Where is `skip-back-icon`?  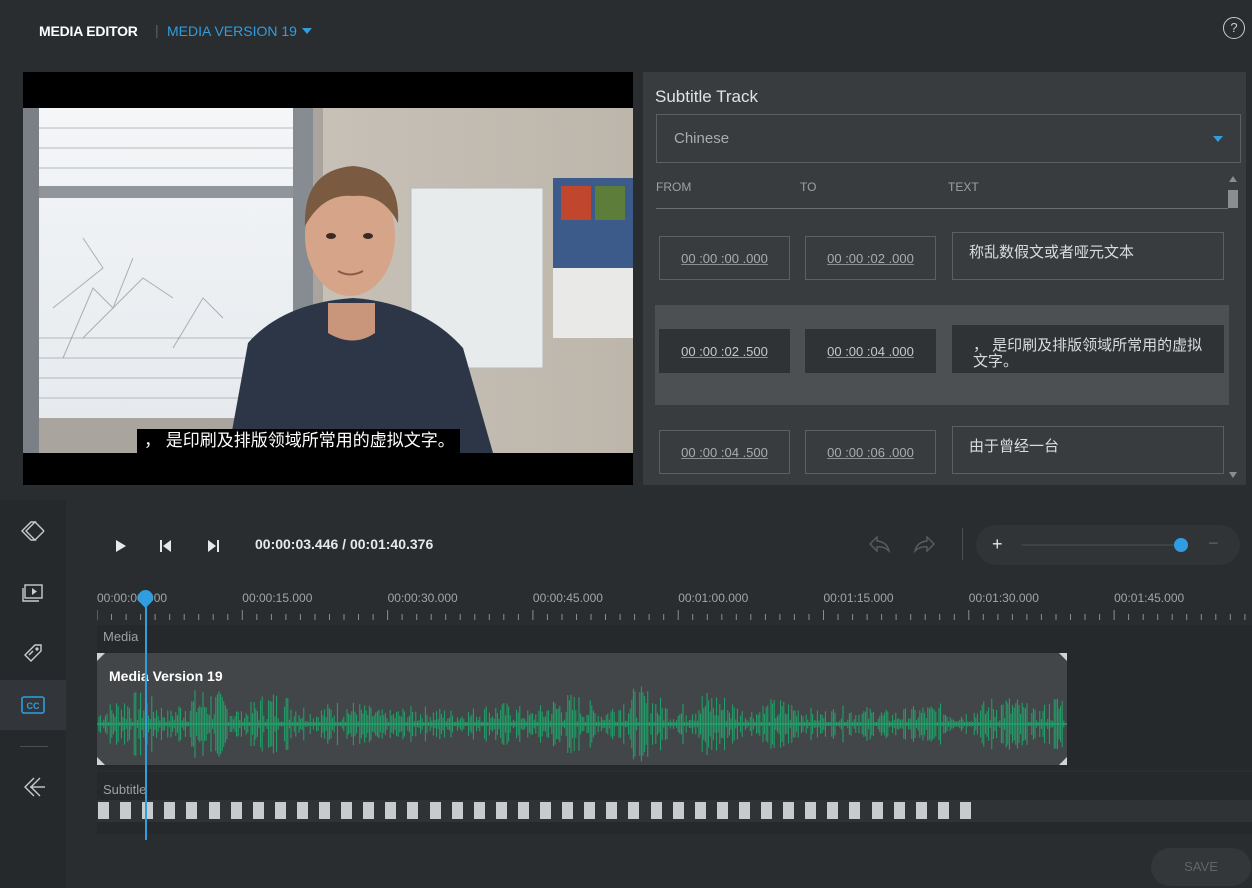
skip-back-icon is located at coordinates (165, 546).